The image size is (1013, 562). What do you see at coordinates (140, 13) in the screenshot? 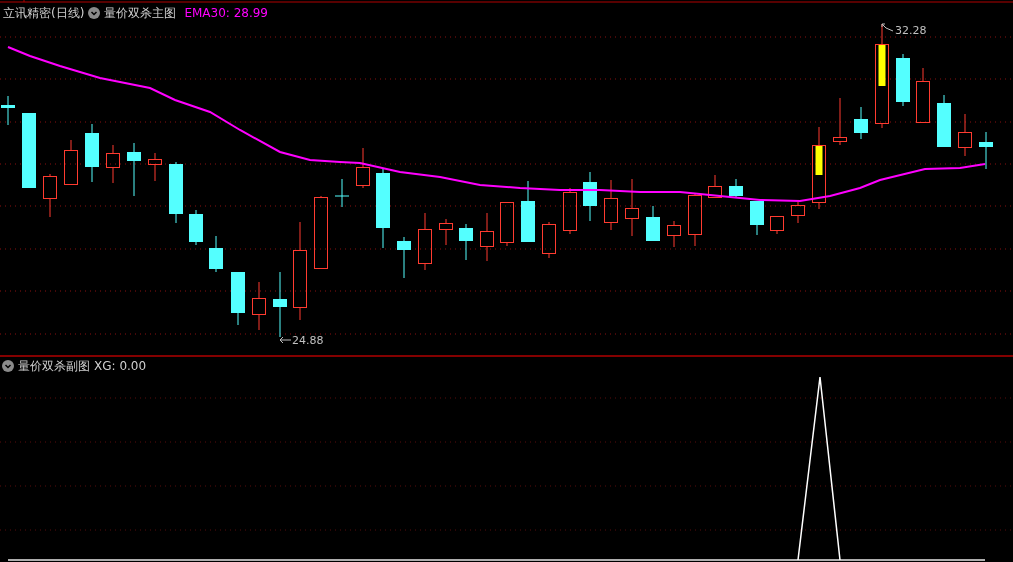
I see `indicator-name: 量价双杀主图` at bounding box center [140, 13].